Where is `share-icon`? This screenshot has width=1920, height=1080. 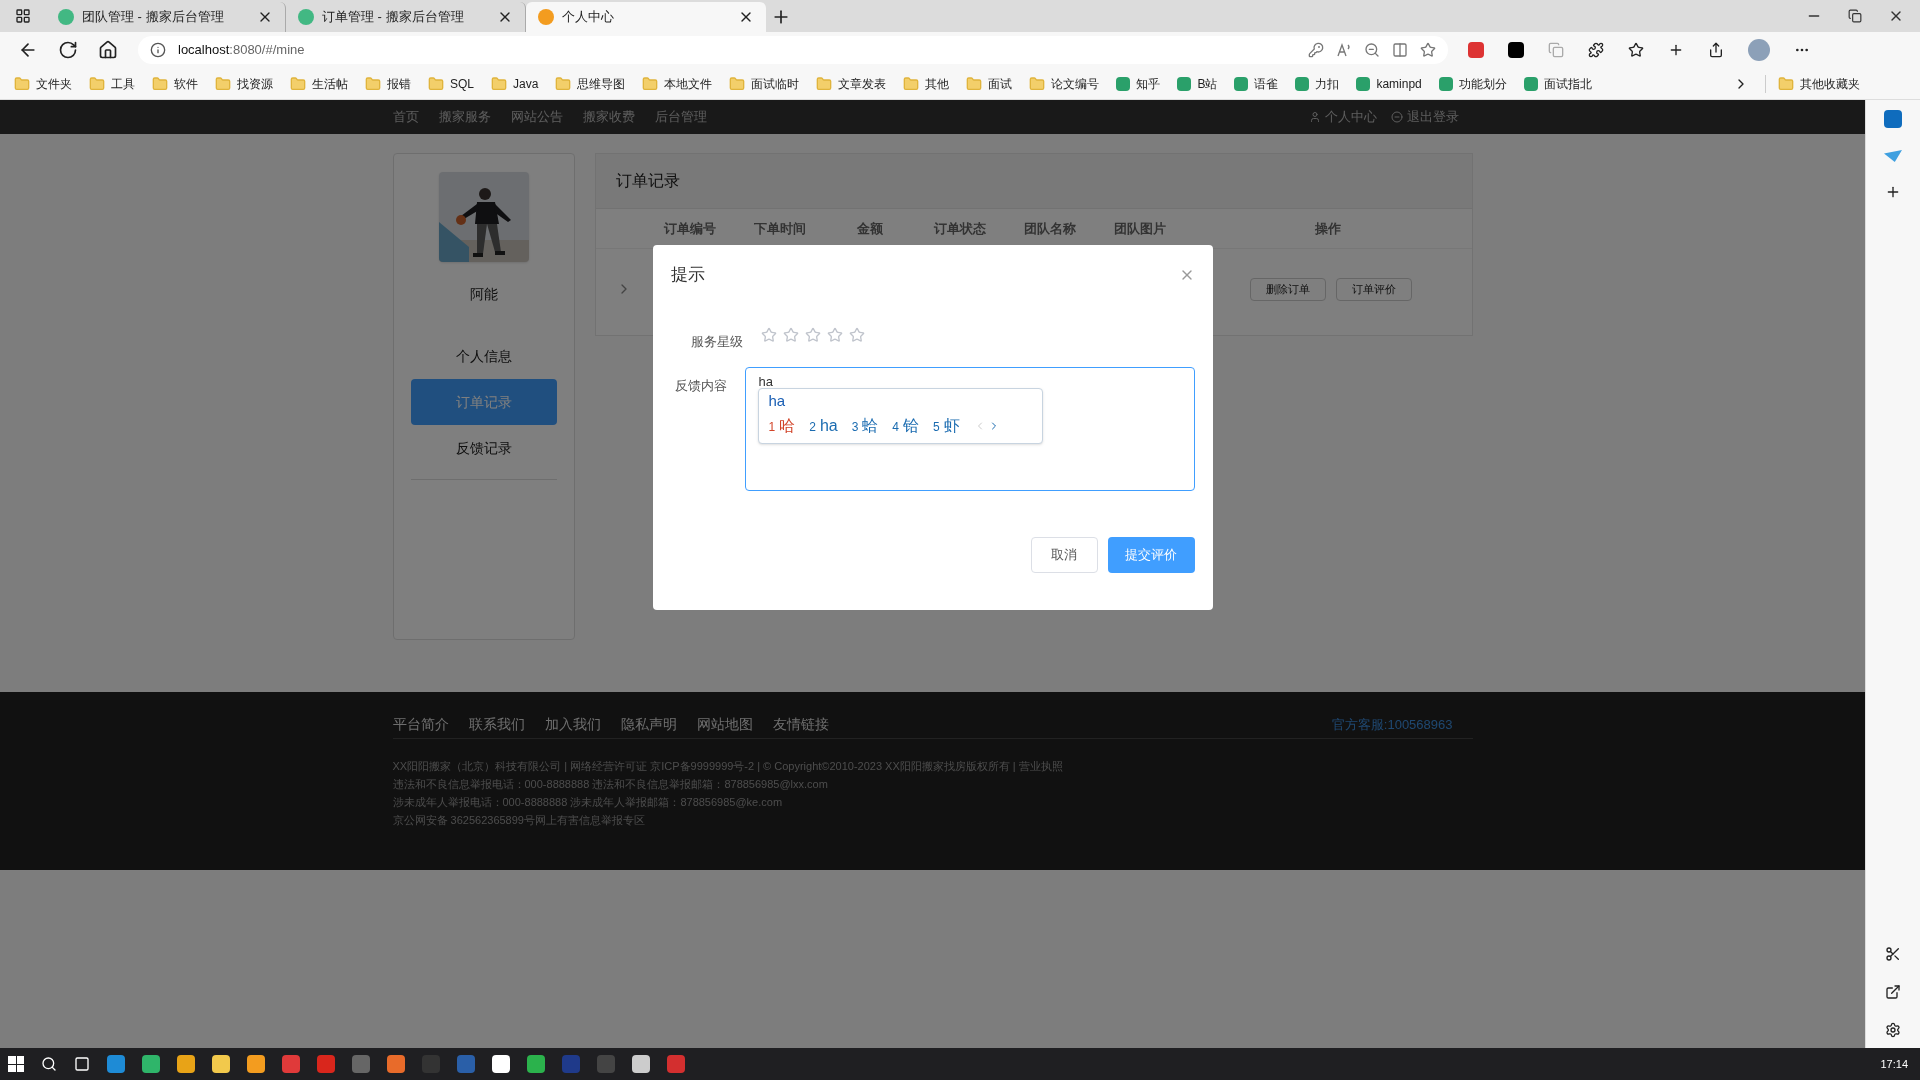
share-icon is located at coordinates (1716, 50).